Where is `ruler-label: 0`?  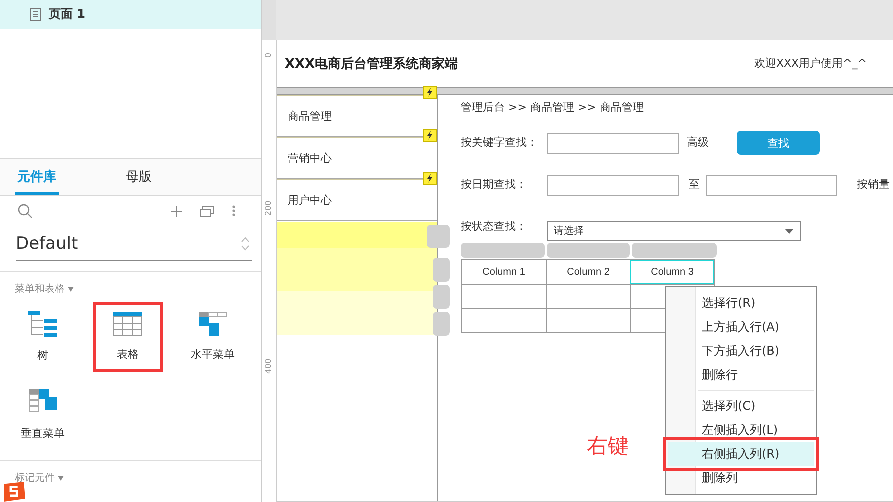
ruler-label: 0 is located at coordinates (268, 55).